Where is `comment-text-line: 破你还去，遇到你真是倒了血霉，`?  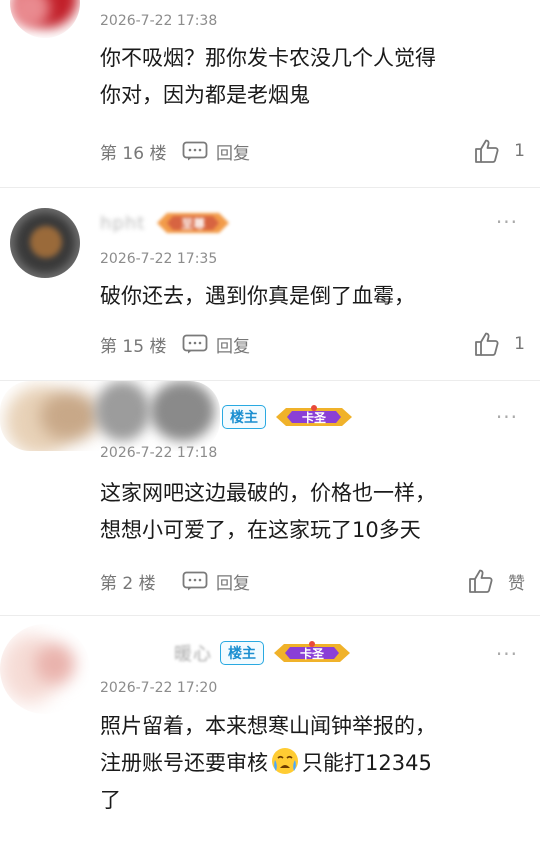
comment-text-line: 破你还去，遇到你真是倒了血霉， is located at coordinates (257, 296).